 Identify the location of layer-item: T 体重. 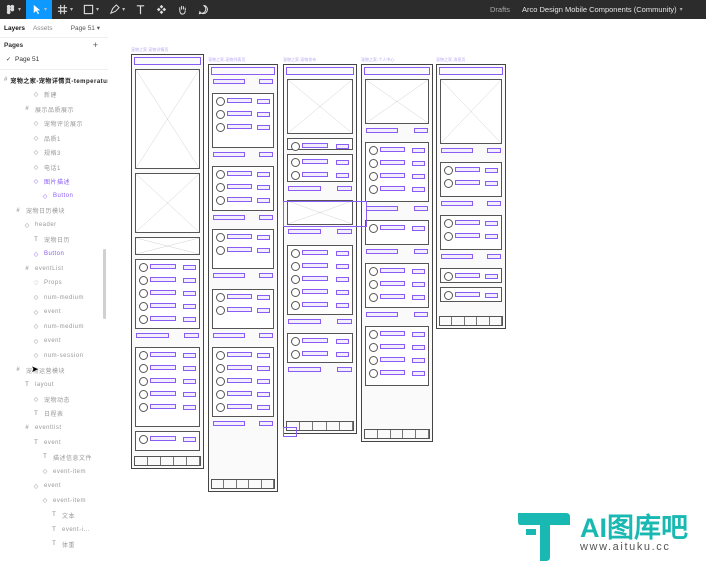
(54, 544).